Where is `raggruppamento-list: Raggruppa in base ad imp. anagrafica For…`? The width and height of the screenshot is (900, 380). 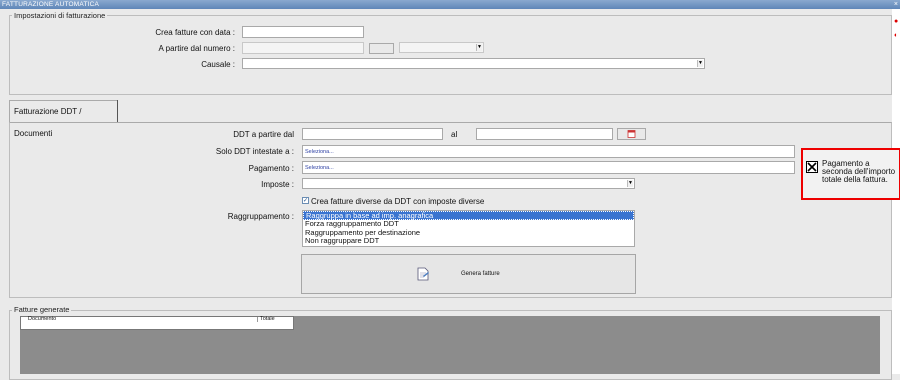 raggruppamento-list: Raggruppa in base ad imp. anagrafica For… is located at coordinates (468, 228).